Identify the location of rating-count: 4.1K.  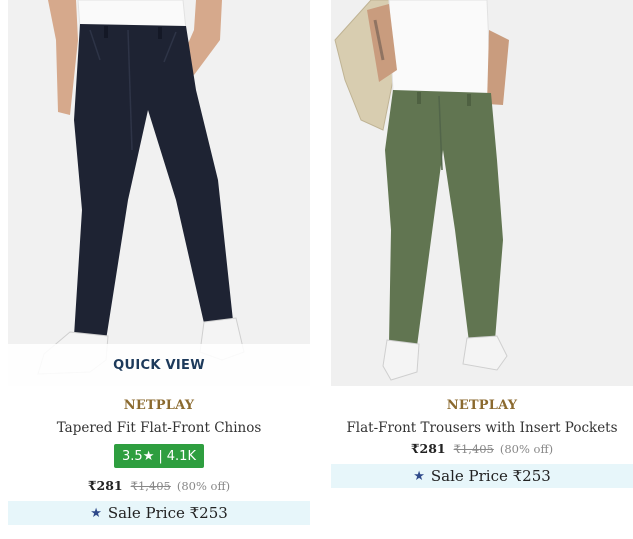
(181, 456).